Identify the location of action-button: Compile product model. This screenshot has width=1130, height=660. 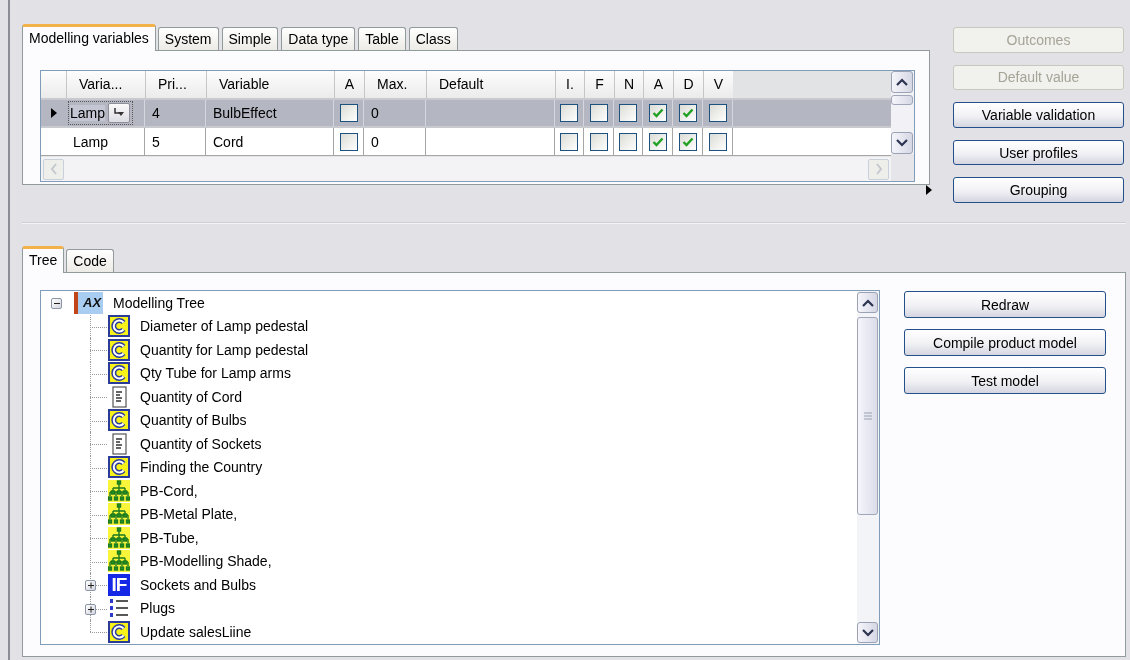
(1005, 342).